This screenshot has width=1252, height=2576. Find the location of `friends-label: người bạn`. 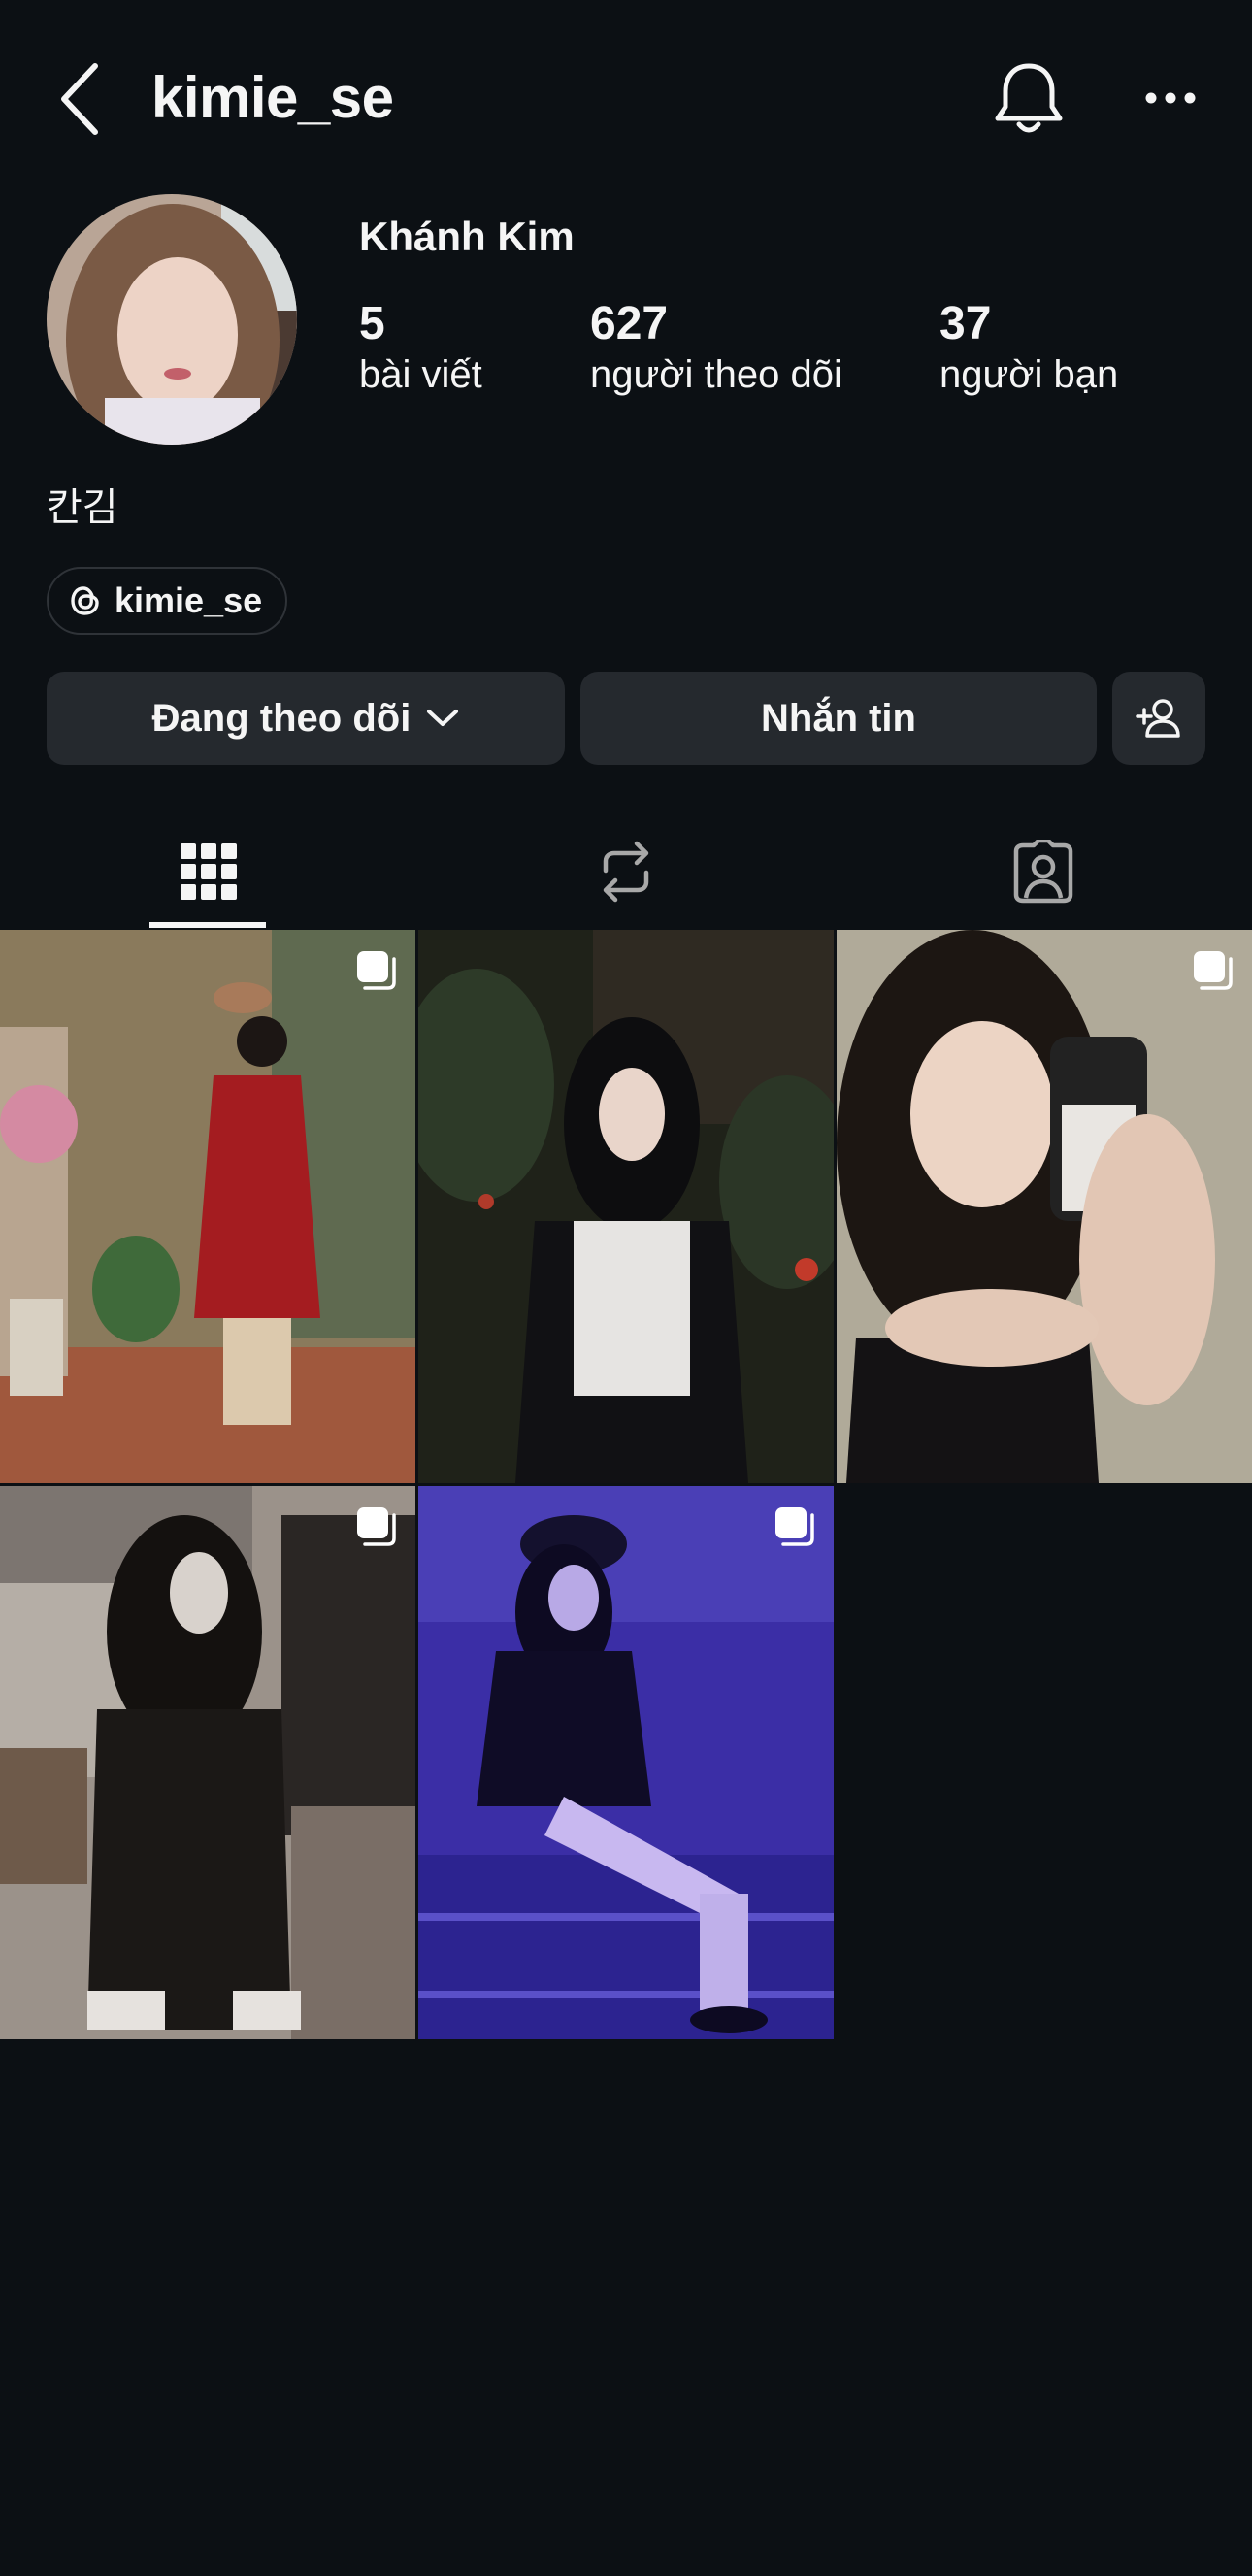

friends-label: người bạn is located at coordinates (1028, 375).